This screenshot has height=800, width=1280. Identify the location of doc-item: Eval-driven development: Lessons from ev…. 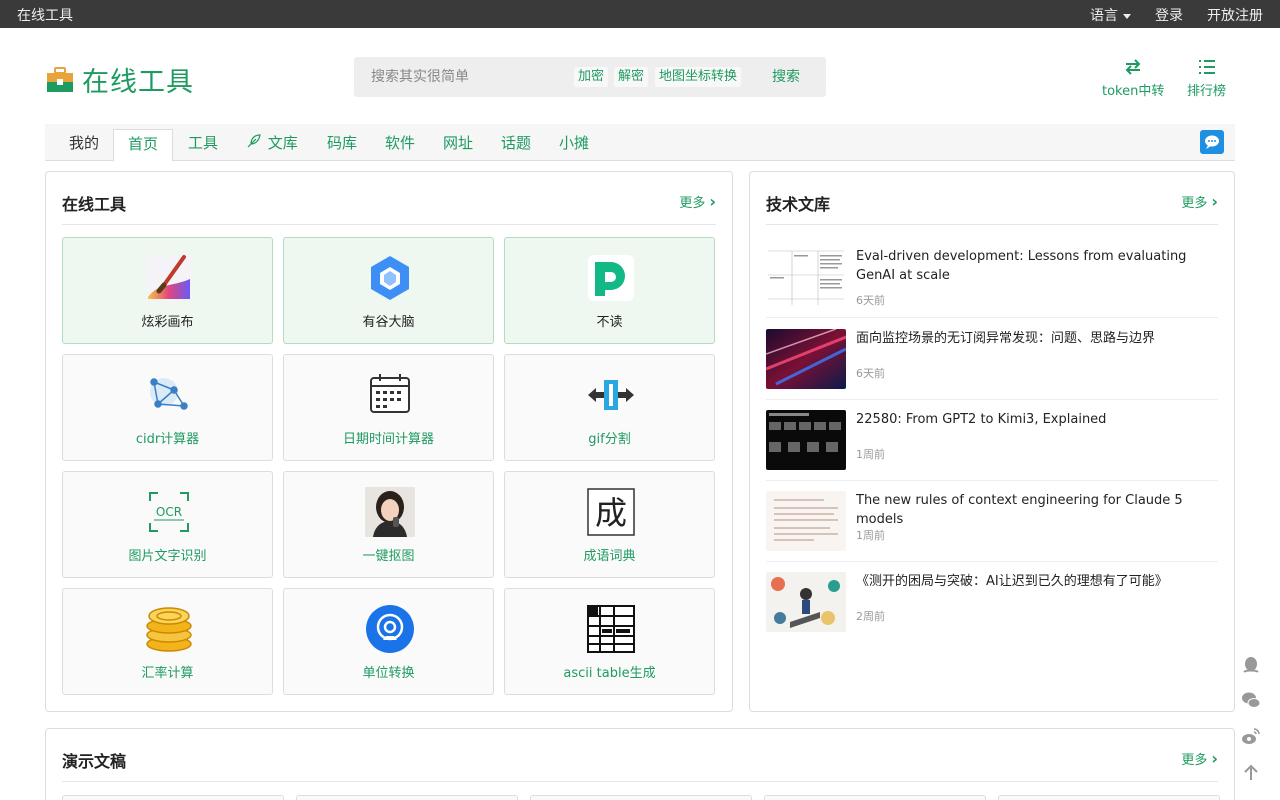
(992, 282).